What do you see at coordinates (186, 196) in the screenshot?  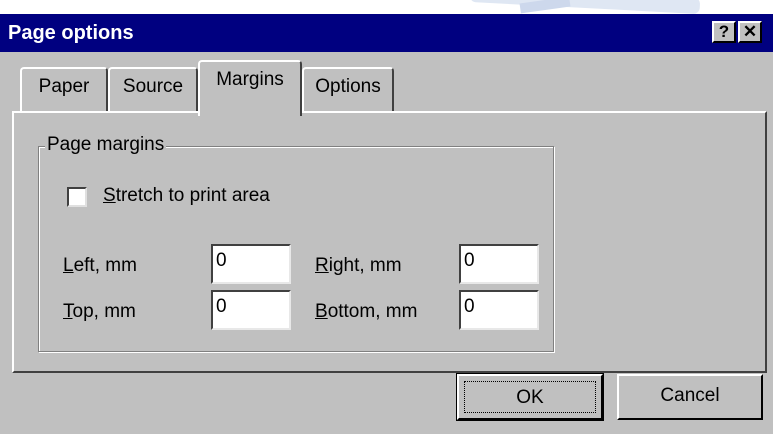 I see `stretch-label: Stretch to print area` at bounding box center [186, 196].